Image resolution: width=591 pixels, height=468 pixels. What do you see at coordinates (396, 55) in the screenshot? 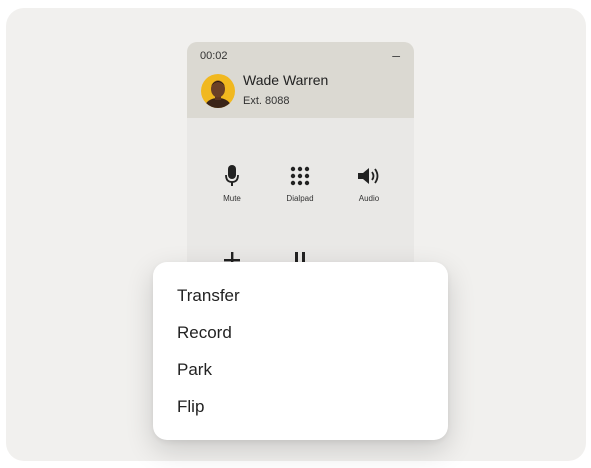
I see `minimize-button: –` at bounding box center [396, 55].